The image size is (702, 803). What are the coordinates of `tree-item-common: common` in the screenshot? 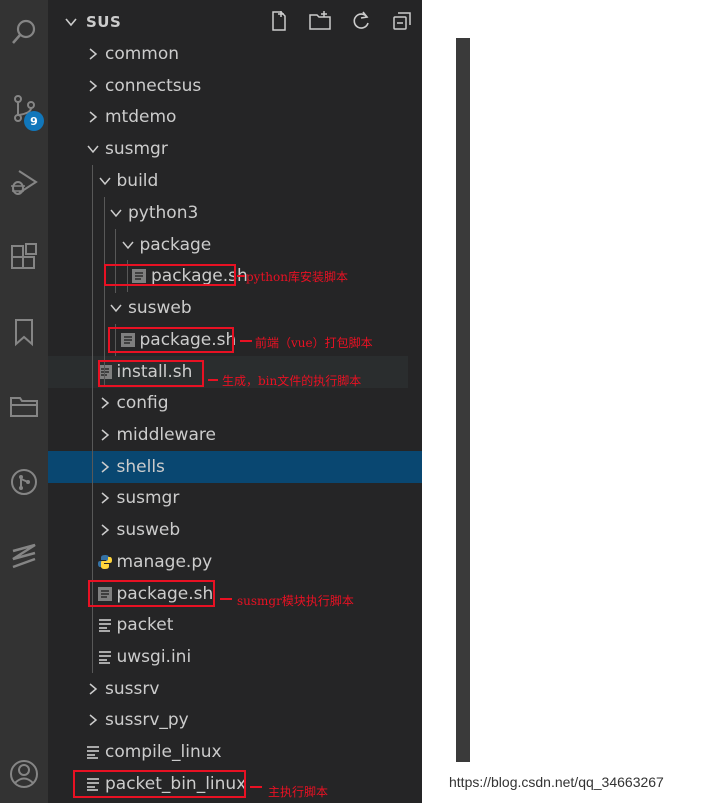 It's located at (228, 54).